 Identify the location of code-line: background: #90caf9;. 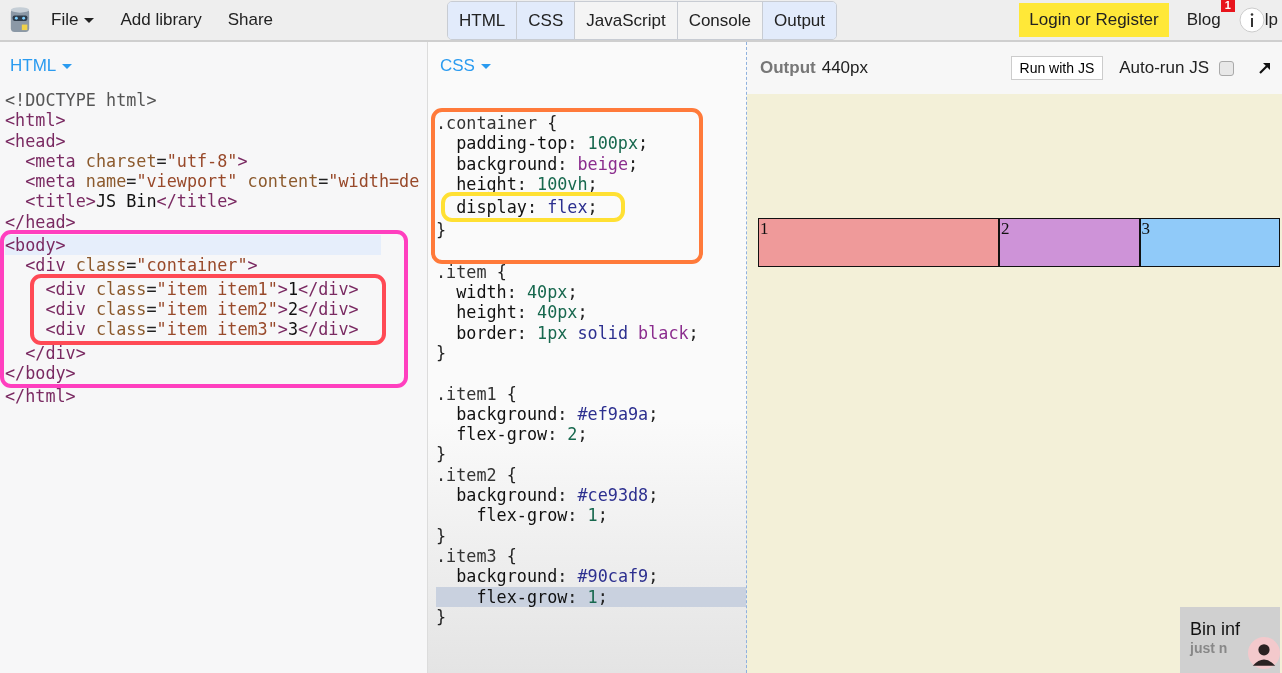
(557, 576).